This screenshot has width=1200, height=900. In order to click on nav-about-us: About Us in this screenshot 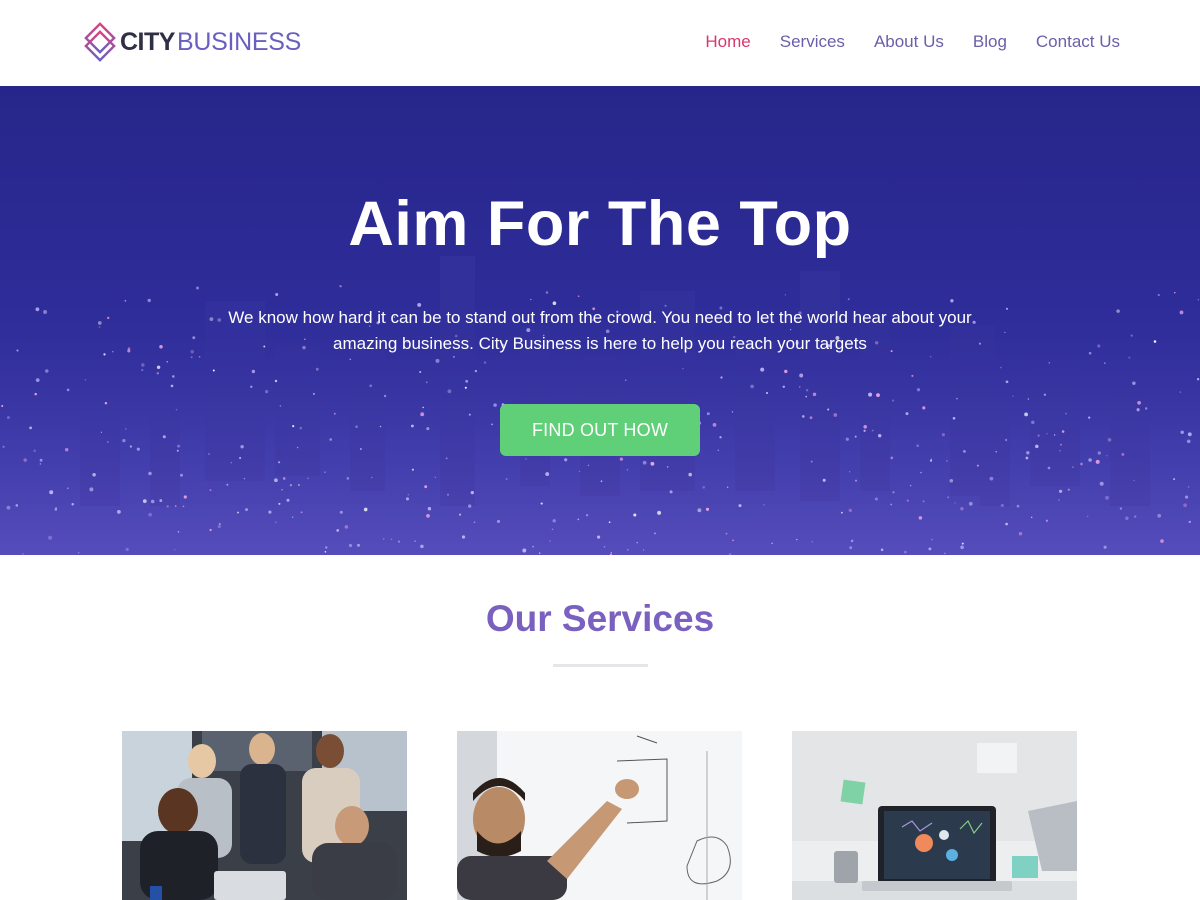, I will do `click(909, 42)`.